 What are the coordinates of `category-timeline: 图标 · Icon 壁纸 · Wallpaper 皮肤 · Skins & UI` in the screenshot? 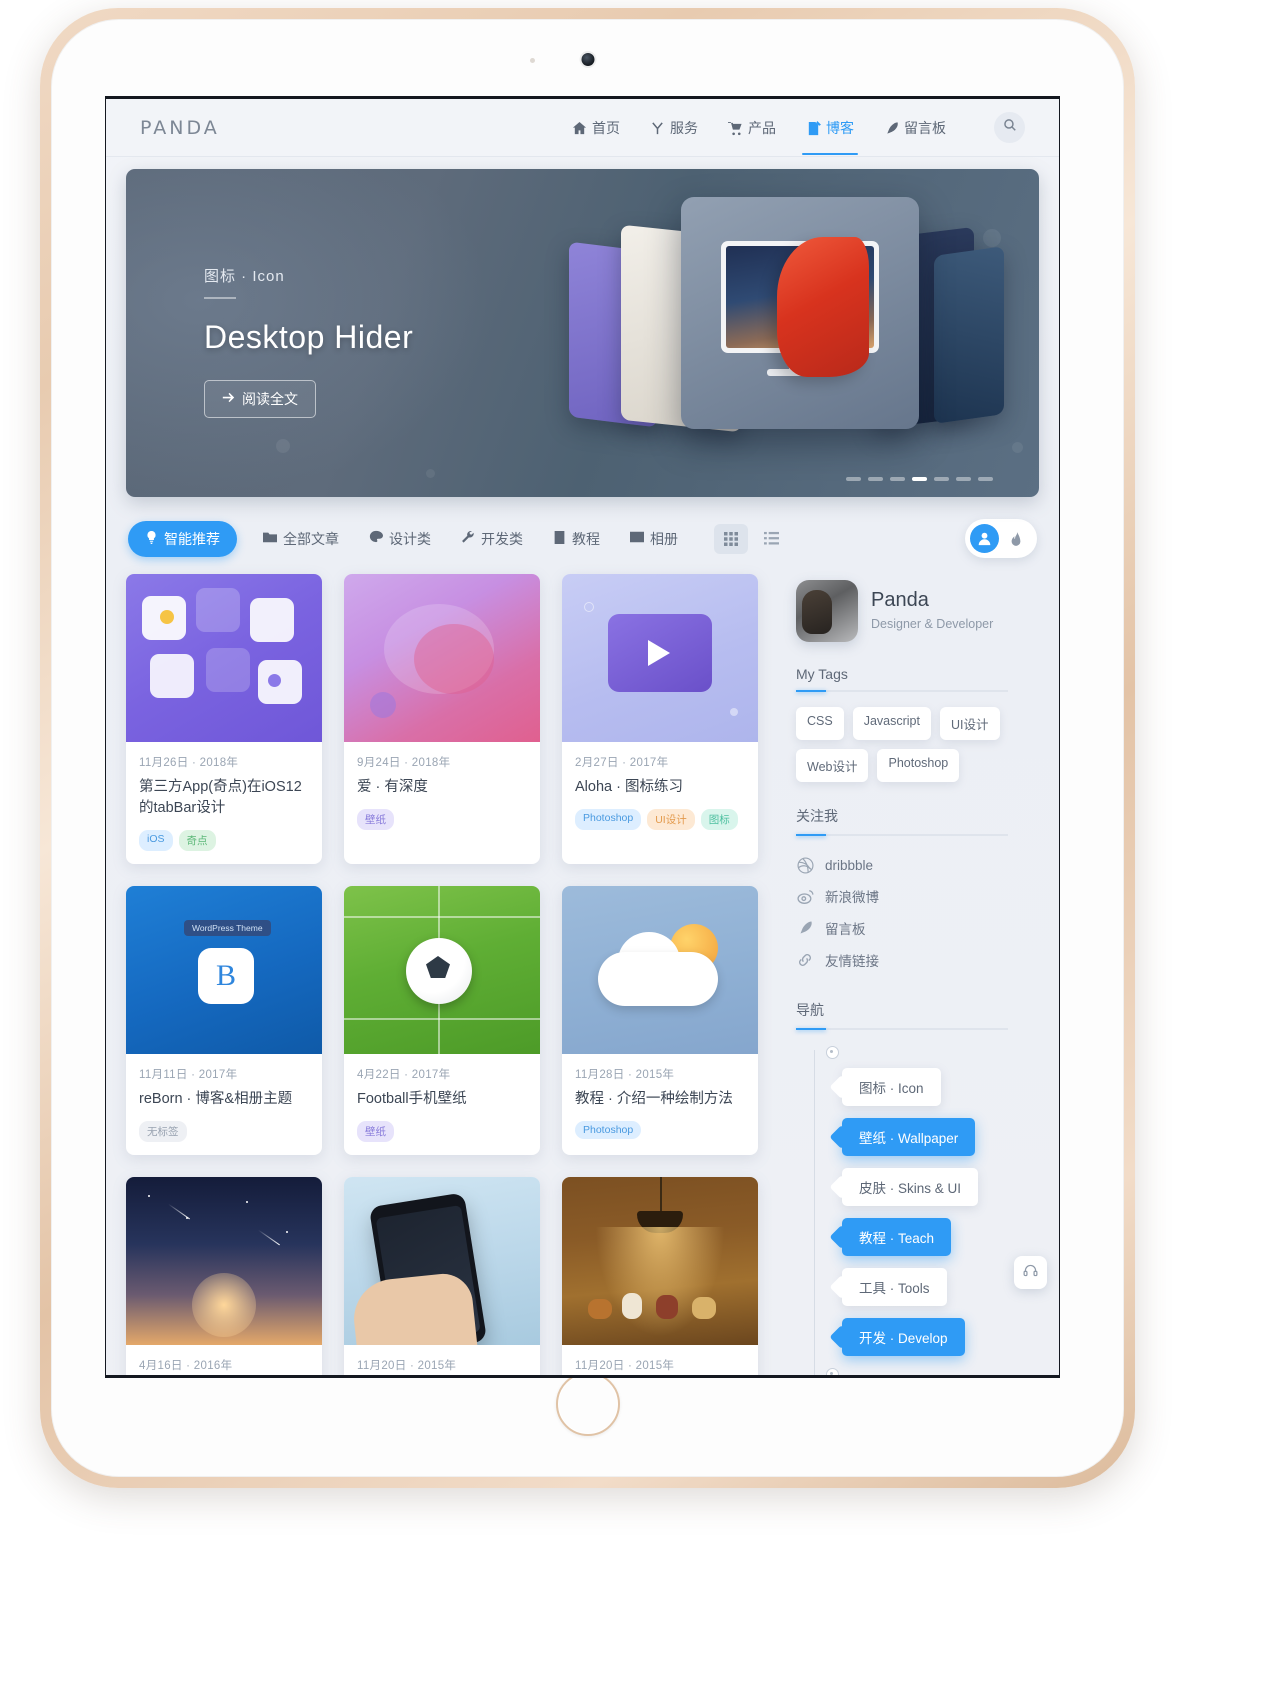 It's located at (902, 1210).